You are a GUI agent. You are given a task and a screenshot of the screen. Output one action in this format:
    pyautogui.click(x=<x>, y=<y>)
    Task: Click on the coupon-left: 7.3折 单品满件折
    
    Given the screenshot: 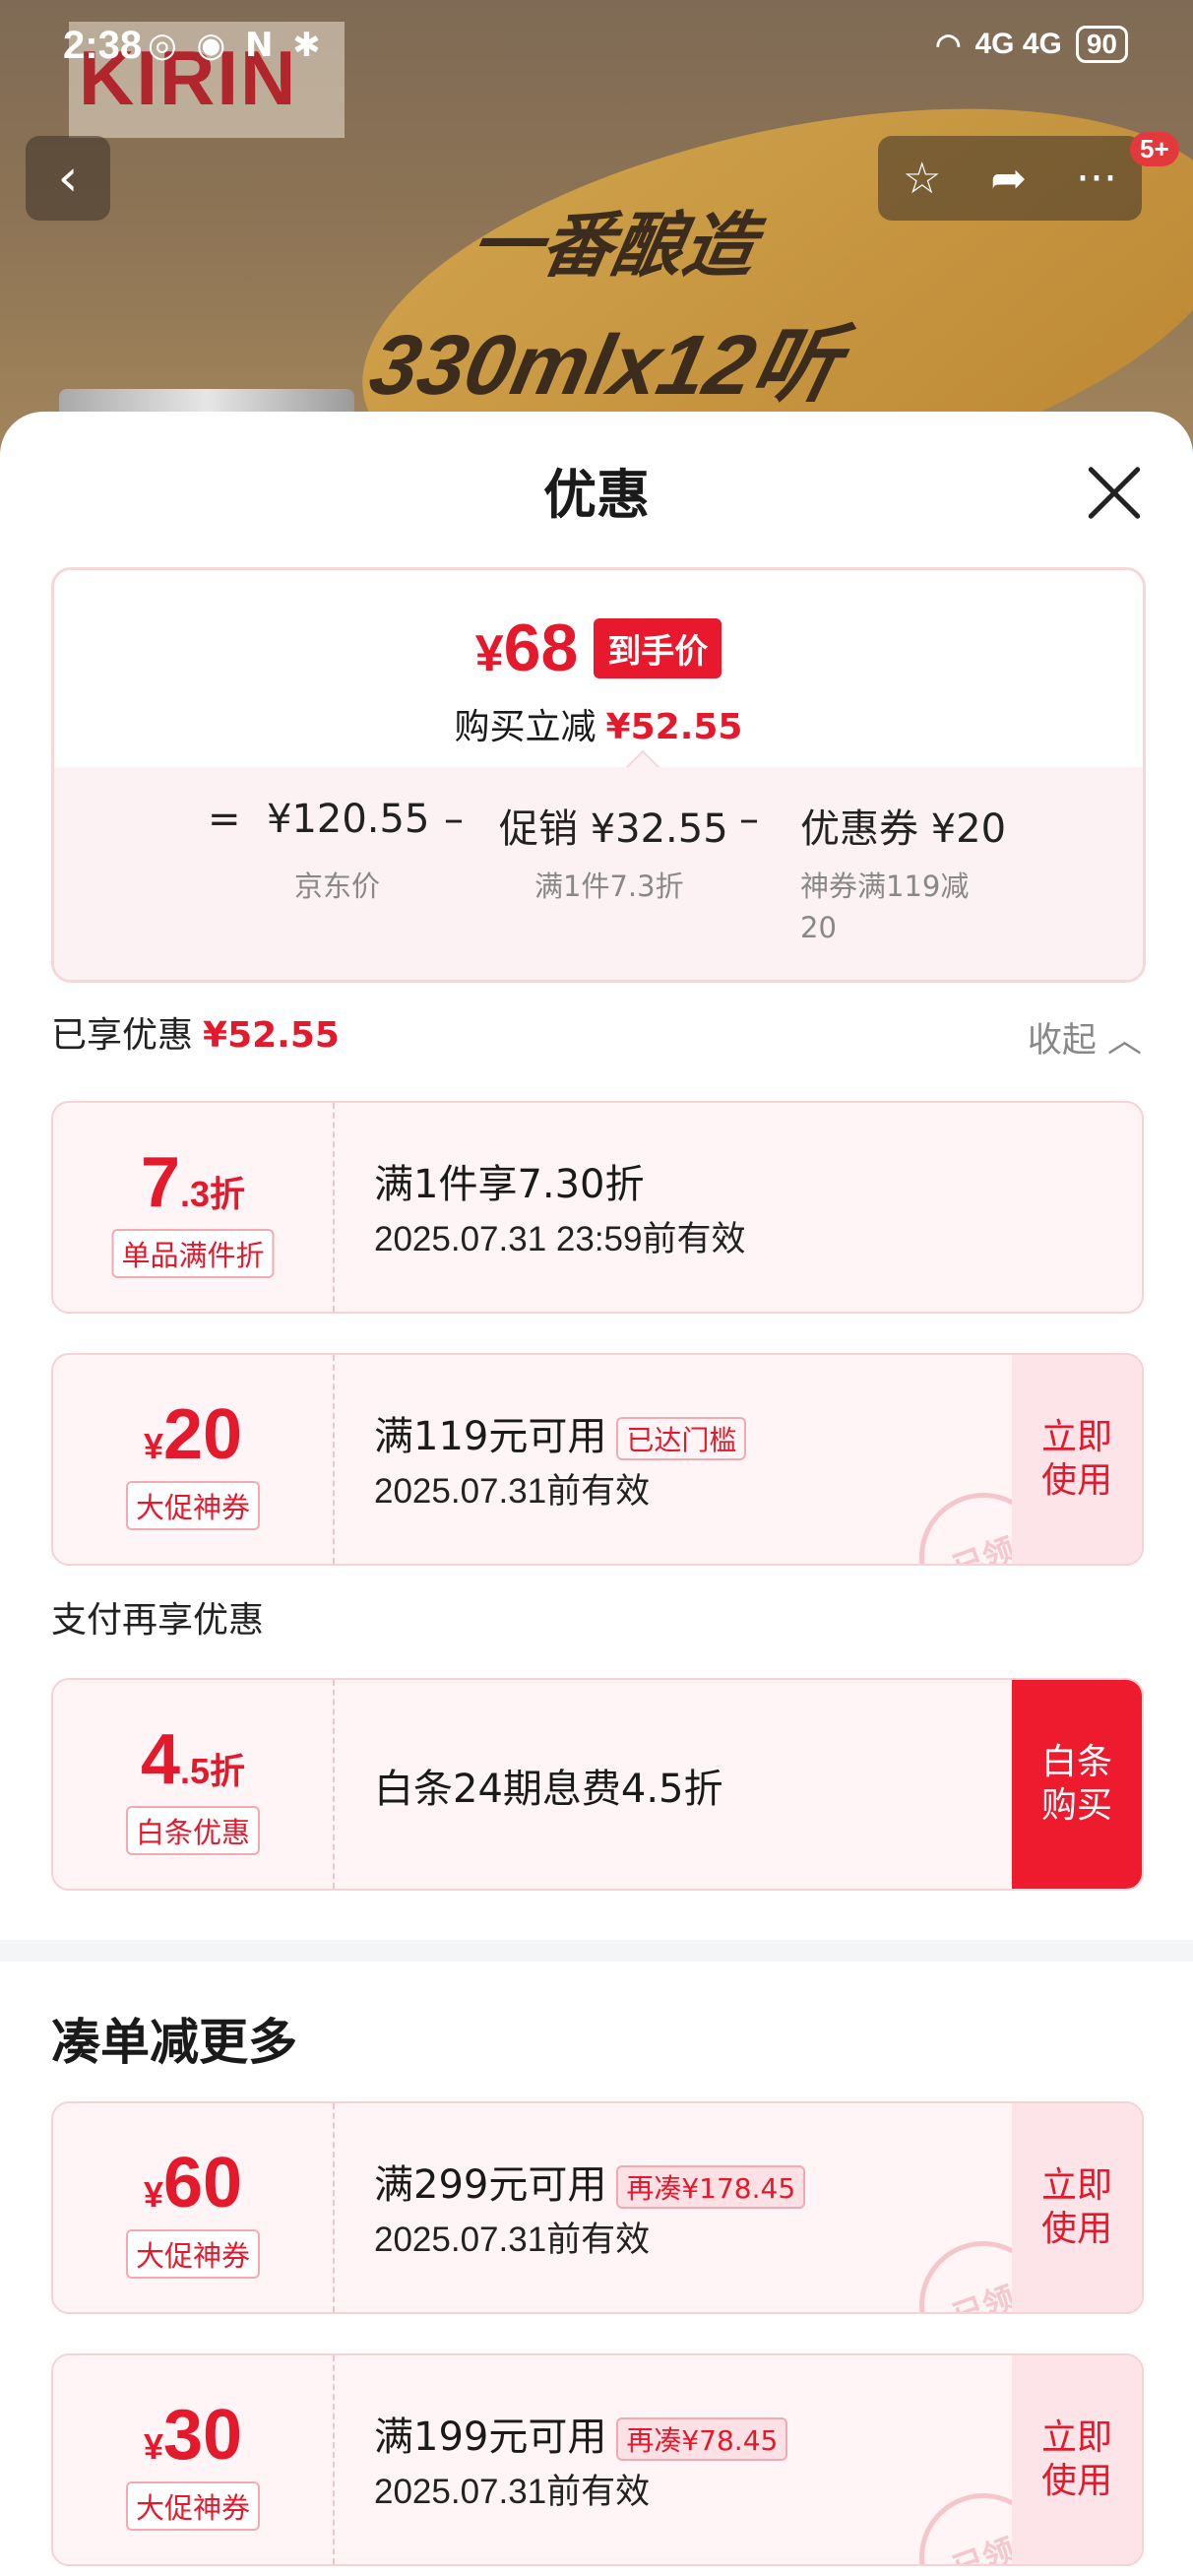 What is the action you would take?
    pyautogui.click(x=194, y=1207)
    